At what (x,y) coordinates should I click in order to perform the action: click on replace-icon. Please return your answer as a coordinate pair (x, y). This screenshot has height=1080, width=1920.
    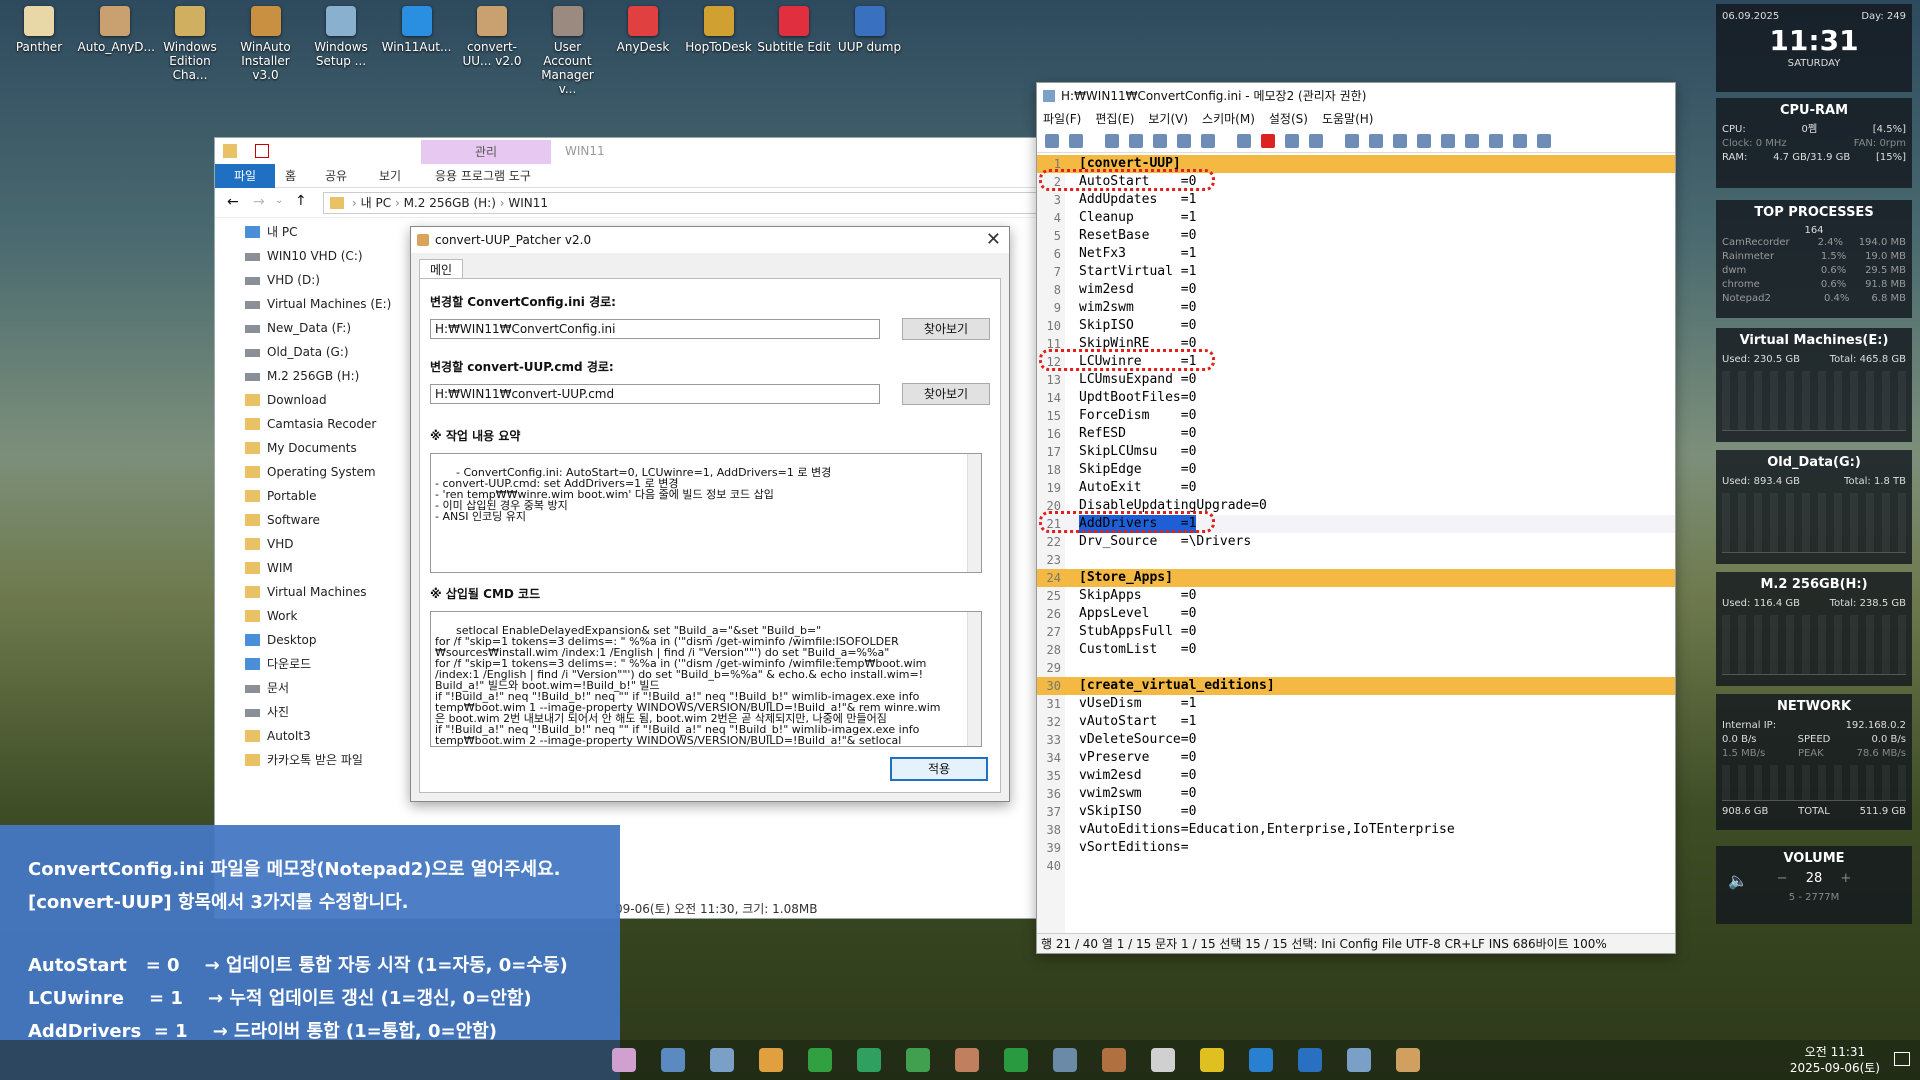
    Looking at the image, I should click on (1376, 141).